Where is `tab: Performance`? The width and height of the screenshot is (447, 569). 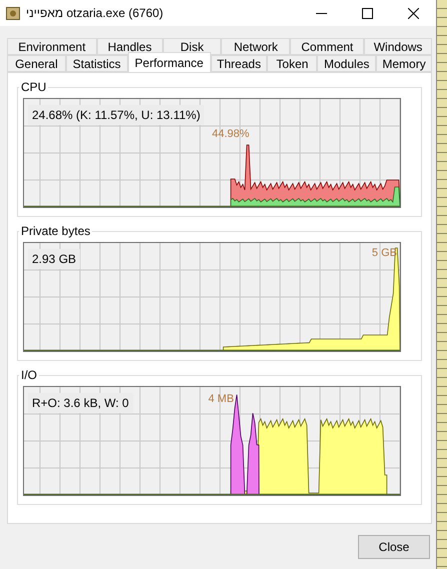
tab: Performance is located at coordinates (169, 62).